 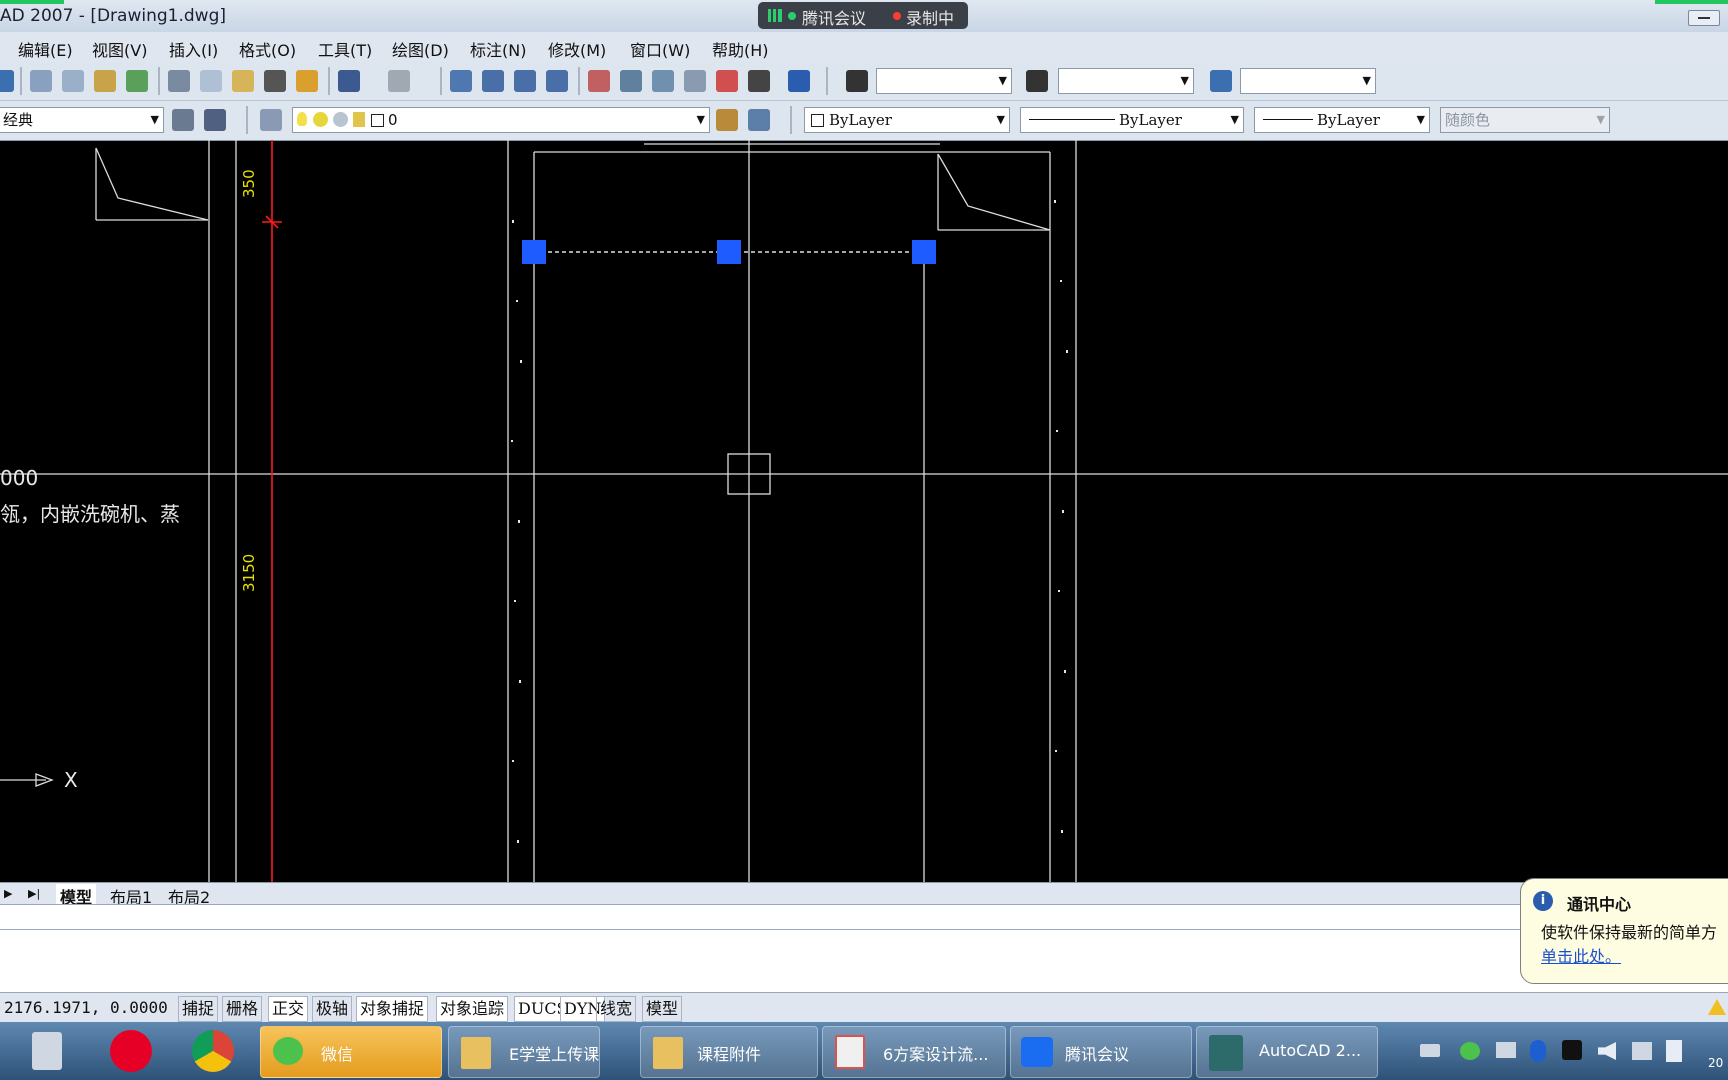 What do you see at coordinates (73, 81) in the screenshot?
I see `plot-preview-icon` at bounding box center [73, 81].